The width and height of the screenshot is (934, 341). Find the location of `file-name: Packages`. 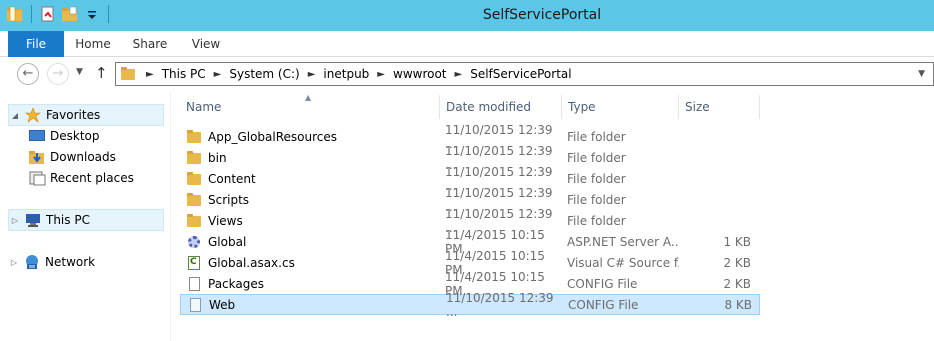

file-name: Packages is located at coordinates (236, 283).